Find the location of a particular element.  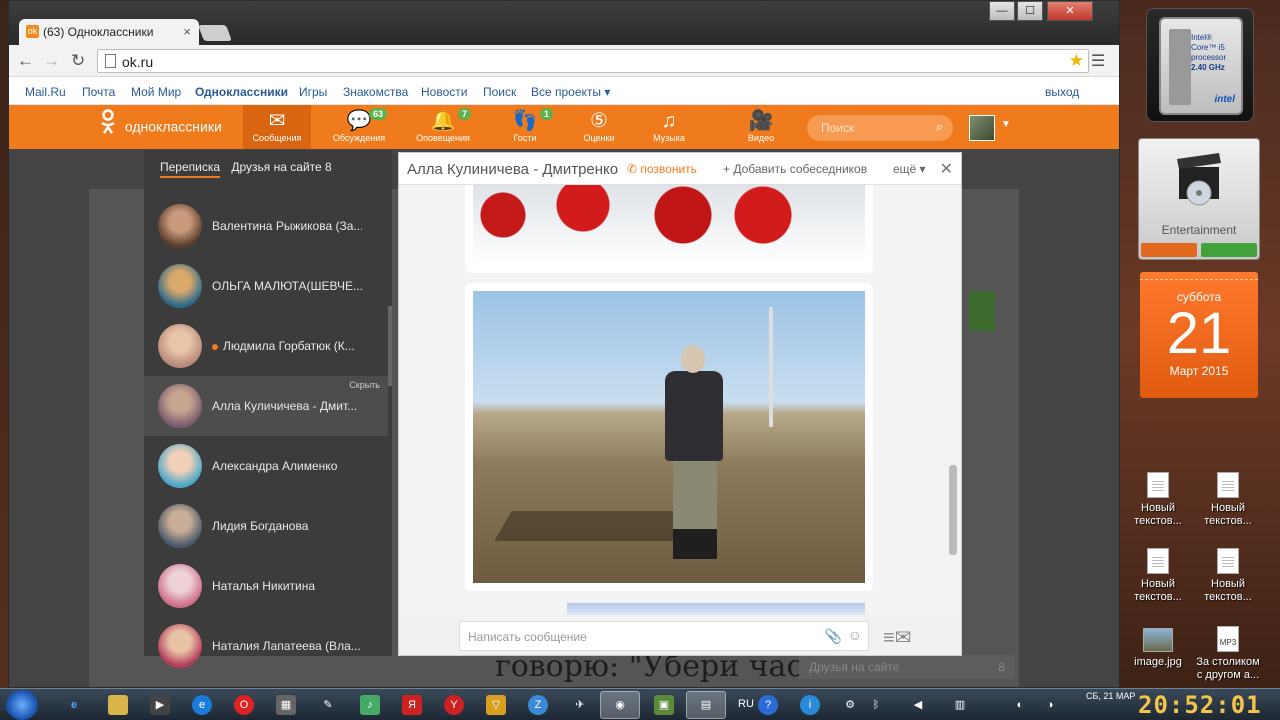

link-odnoklassniki: Одноклассники is located at coordinates (241, 92).